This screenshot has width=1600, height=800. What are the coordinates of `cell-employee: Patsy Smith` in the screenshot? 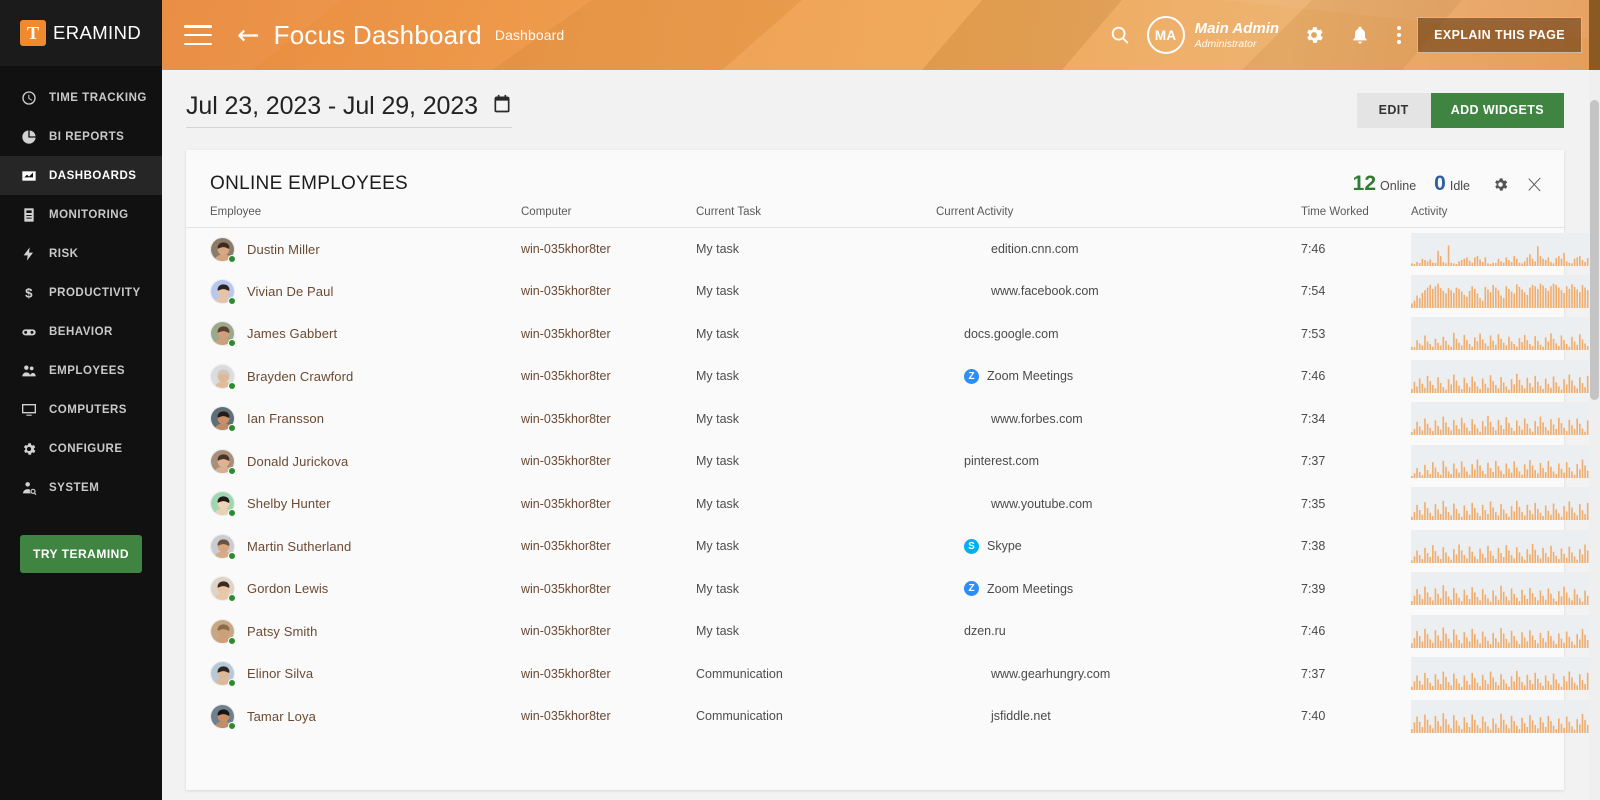 It's located at (353, 631).